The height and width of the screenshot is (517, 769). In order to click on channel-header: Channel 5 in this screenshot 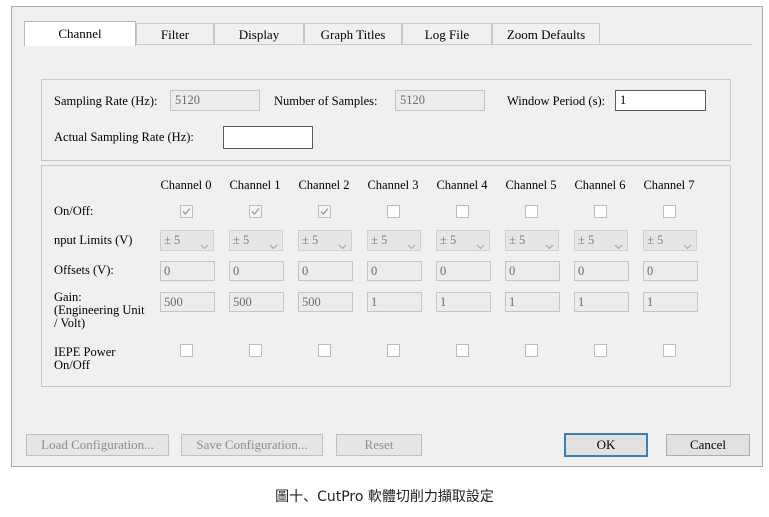, I will do `click(531, 185)`.